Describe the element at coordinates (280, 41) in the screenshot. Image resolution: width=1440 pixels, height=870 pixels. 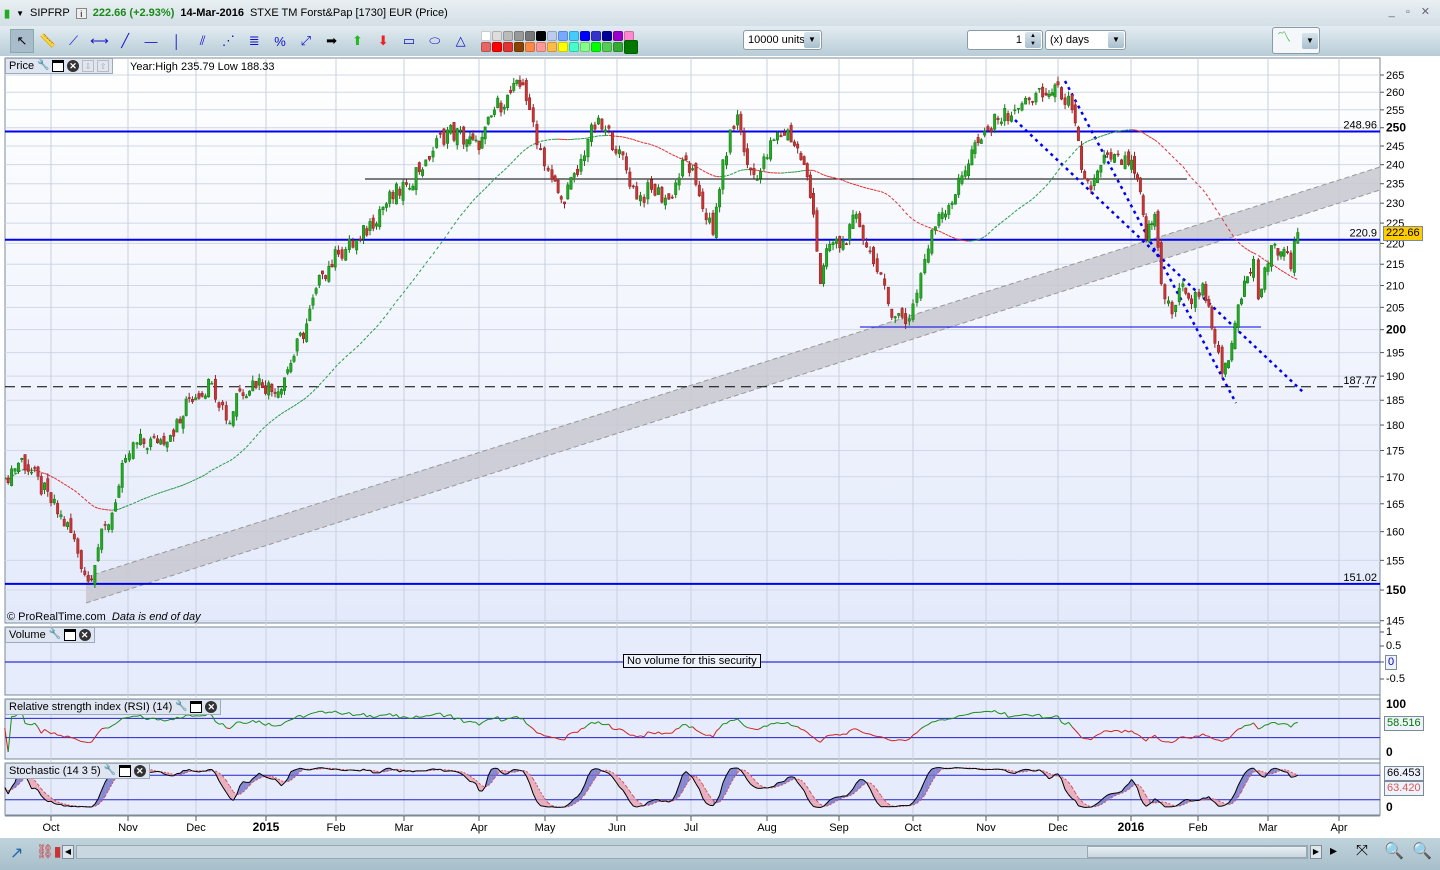
I see `percent-tool-button: %` at that location.